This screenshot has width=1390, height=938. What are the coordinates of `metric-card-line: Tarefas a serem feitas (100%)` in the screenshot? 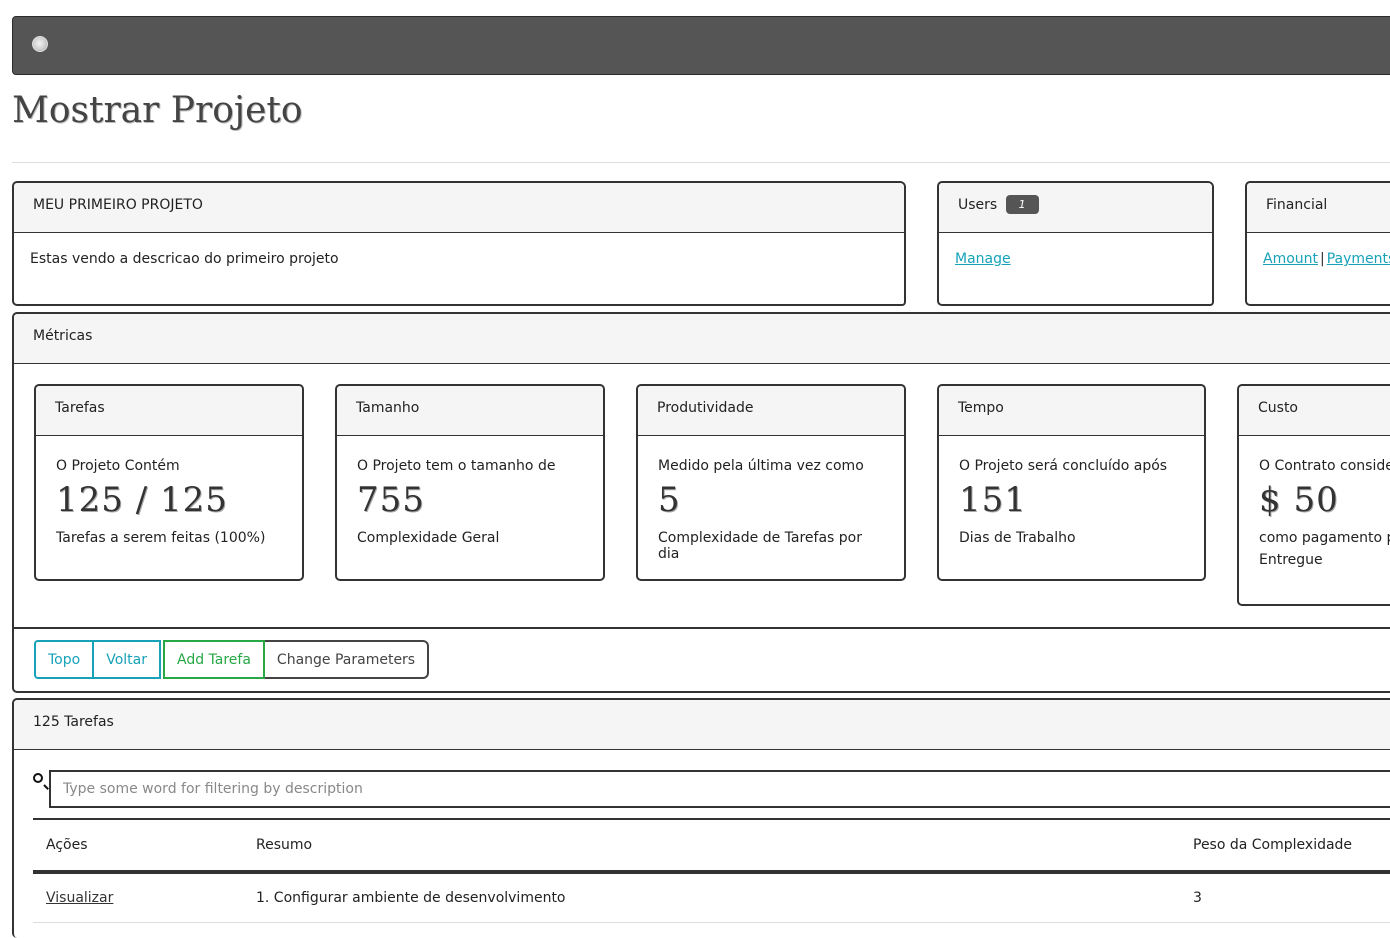 It's located at (161, 538).